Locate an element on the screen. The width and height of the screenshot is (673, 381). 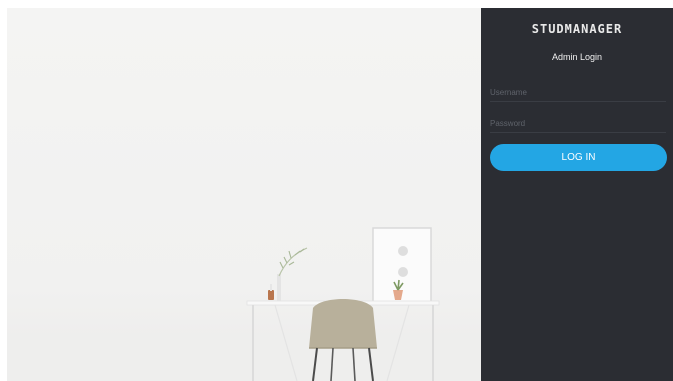
vase-with-branch is located at coordinates (292, 274).